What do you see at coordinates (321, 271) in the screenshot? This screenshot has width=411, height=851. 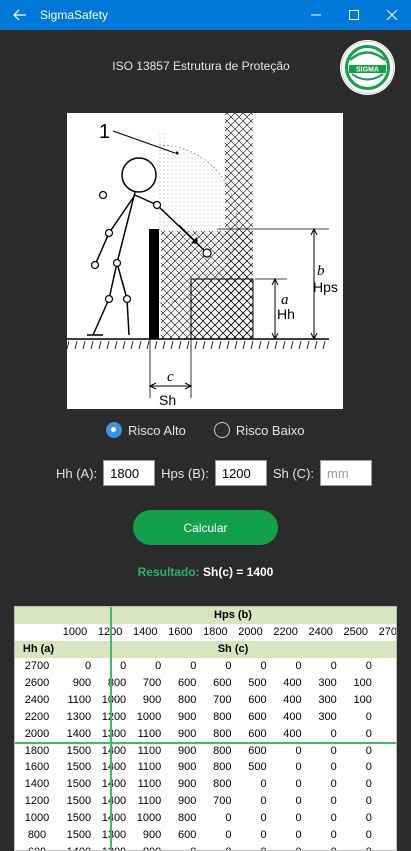 I see `label-b: b` at bounding box center [321, 271].